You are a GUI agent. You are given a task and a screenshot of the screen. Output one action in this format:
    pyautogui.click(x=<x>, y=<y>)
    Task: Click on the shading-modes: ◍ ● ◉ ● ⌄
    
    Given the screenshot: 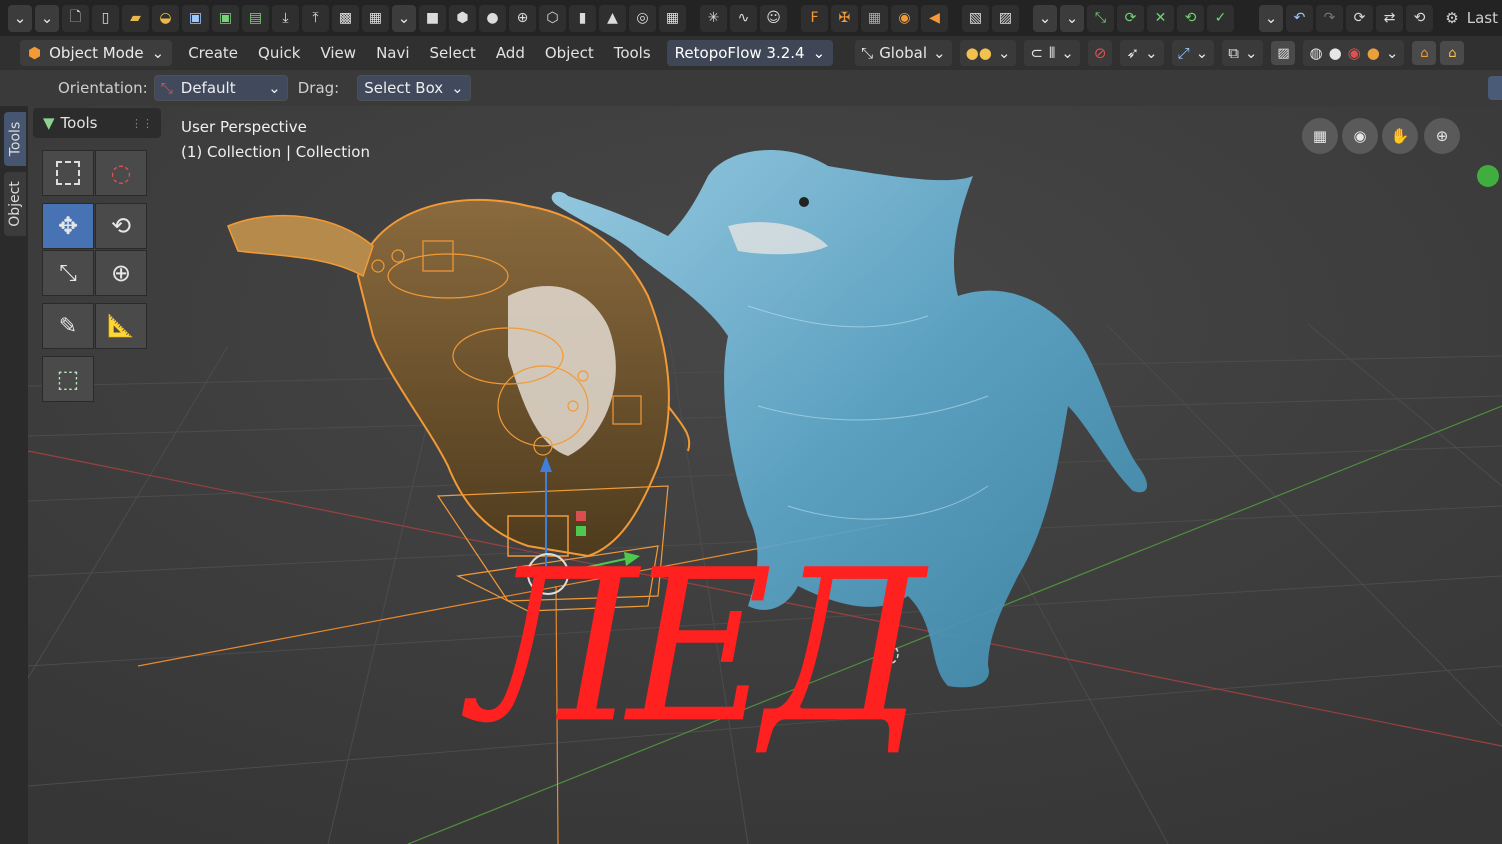 What is the action you would take?
    pyautogui.click(x=1354, y=53)
    